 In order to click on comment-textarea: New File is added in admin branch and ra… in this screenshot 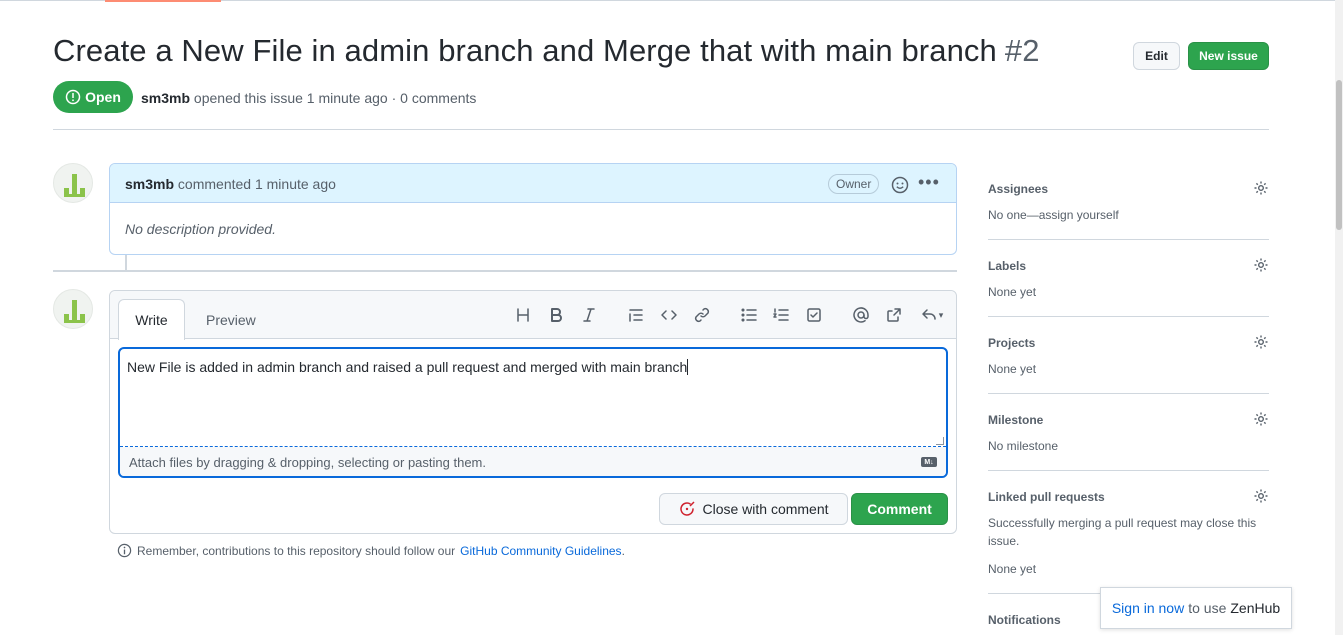, I will do `click(533, 412)`.